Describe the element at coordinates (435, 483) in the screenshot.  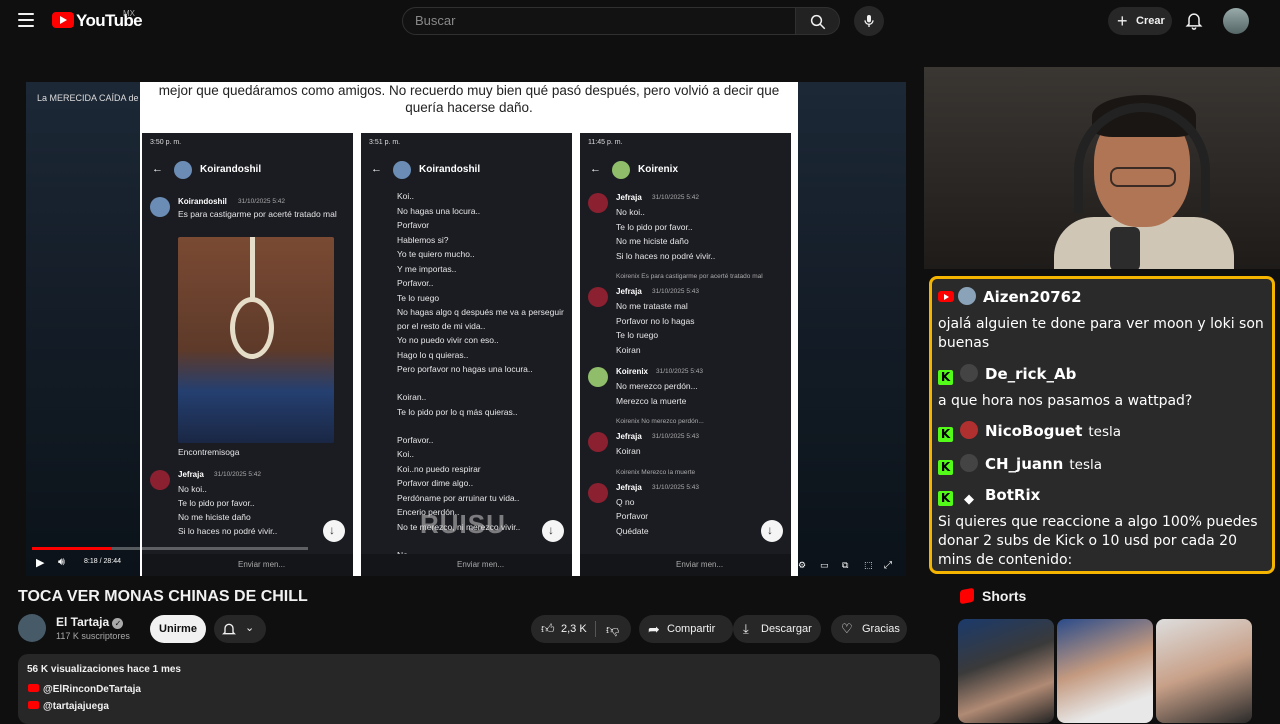
I see `message-text: Porfavor dime algo..` at that location.